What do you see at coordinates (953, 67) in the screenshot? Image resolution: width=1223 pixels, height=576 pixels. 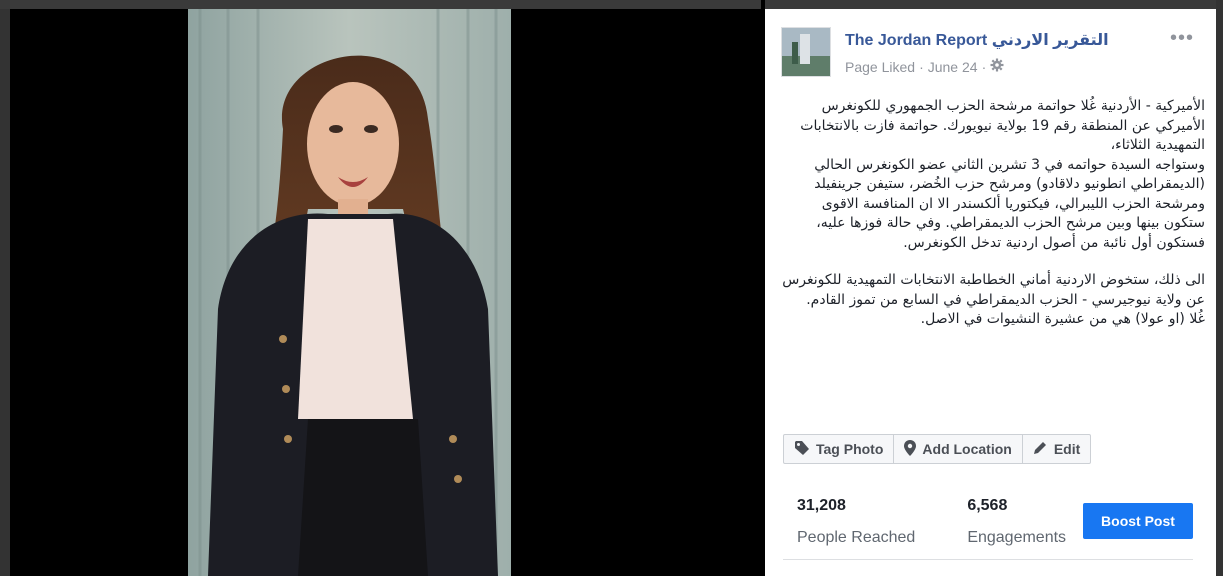 I see `post-date: June 24` at bounding box center [953, 67].